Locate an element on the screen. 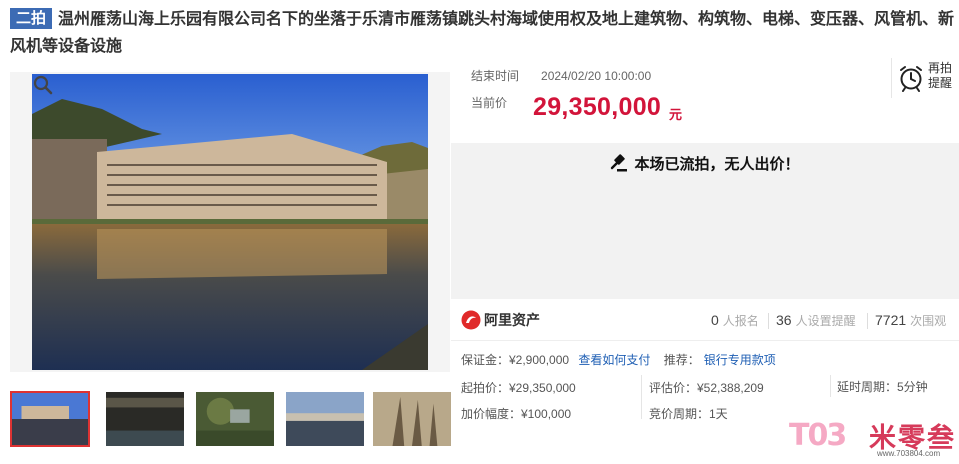 The height and width of the screenshot is (464, 959). delay-period: 延时周期：5分钟 is located at coordinates (882, 387).